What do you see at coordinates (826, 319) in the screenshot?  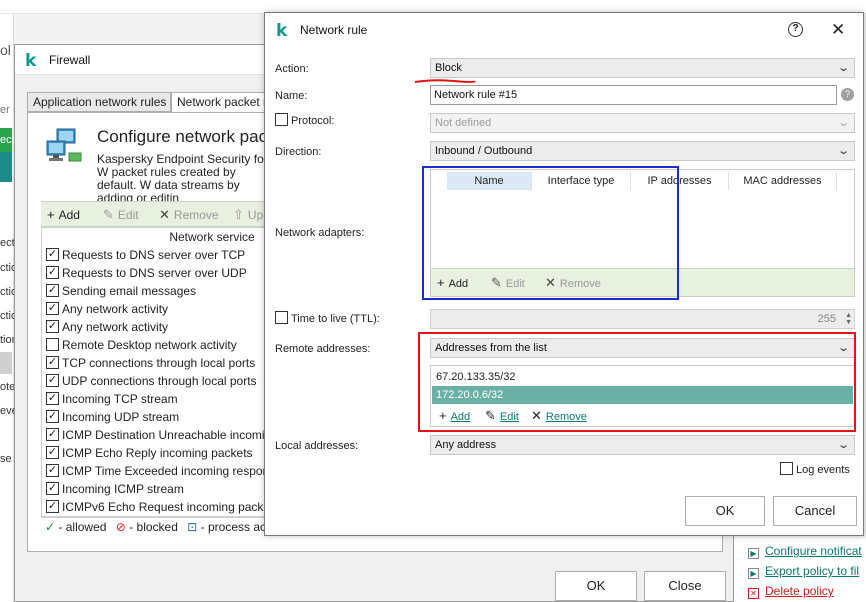 I see `ttl-value: 255` at bounding box center [826, 319].